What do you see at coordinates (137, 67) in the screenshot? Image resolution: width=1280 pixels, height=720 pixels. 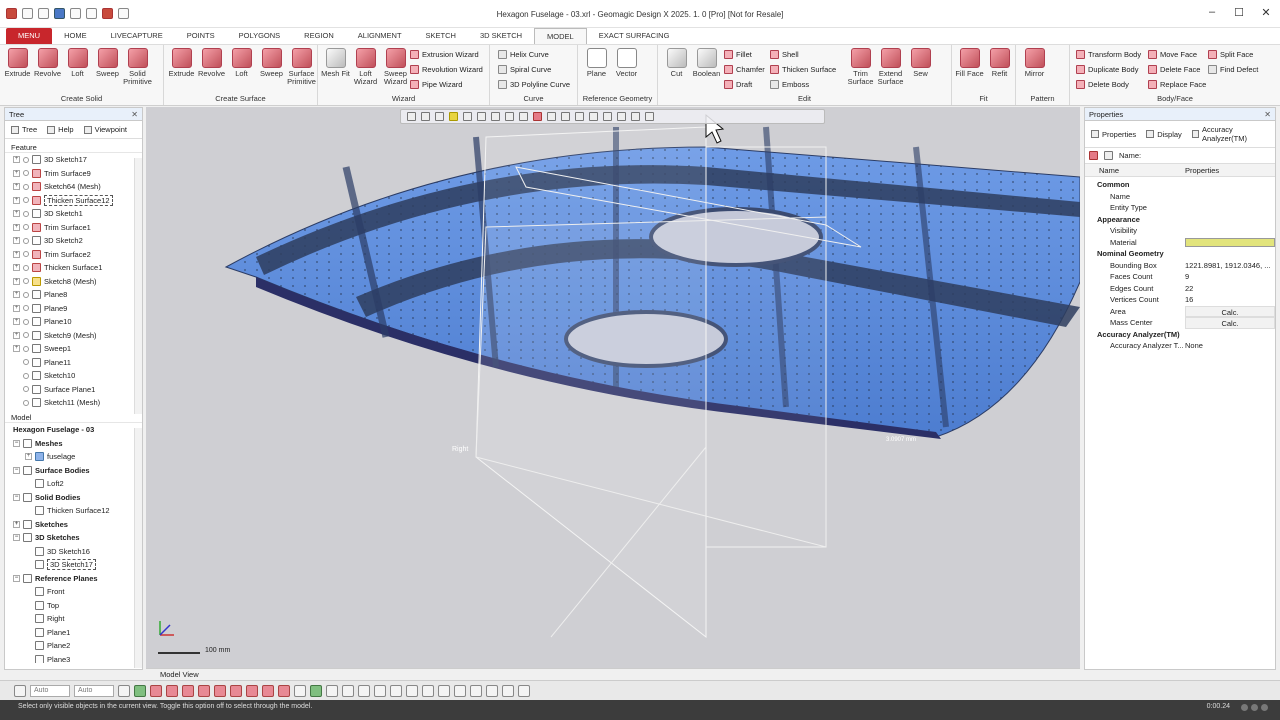 I see `solid-primitive-button: Solid Primitive` at bounding box center [137, 67].